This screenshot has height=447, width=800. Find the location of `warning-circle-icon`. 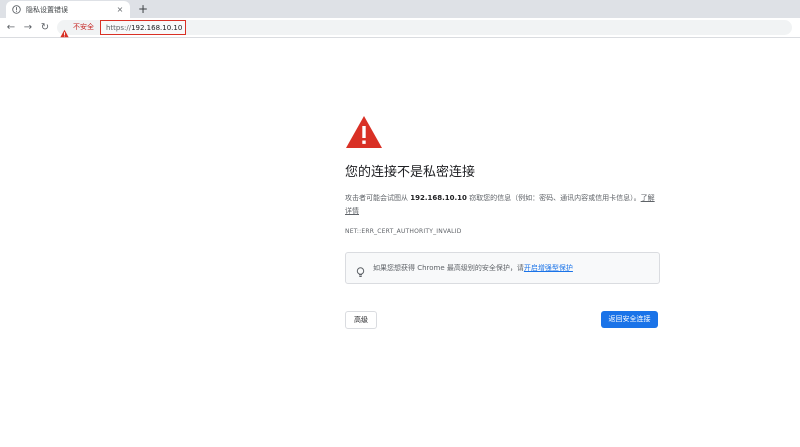

warning-circle-icon is located at coordinates (16, 9).